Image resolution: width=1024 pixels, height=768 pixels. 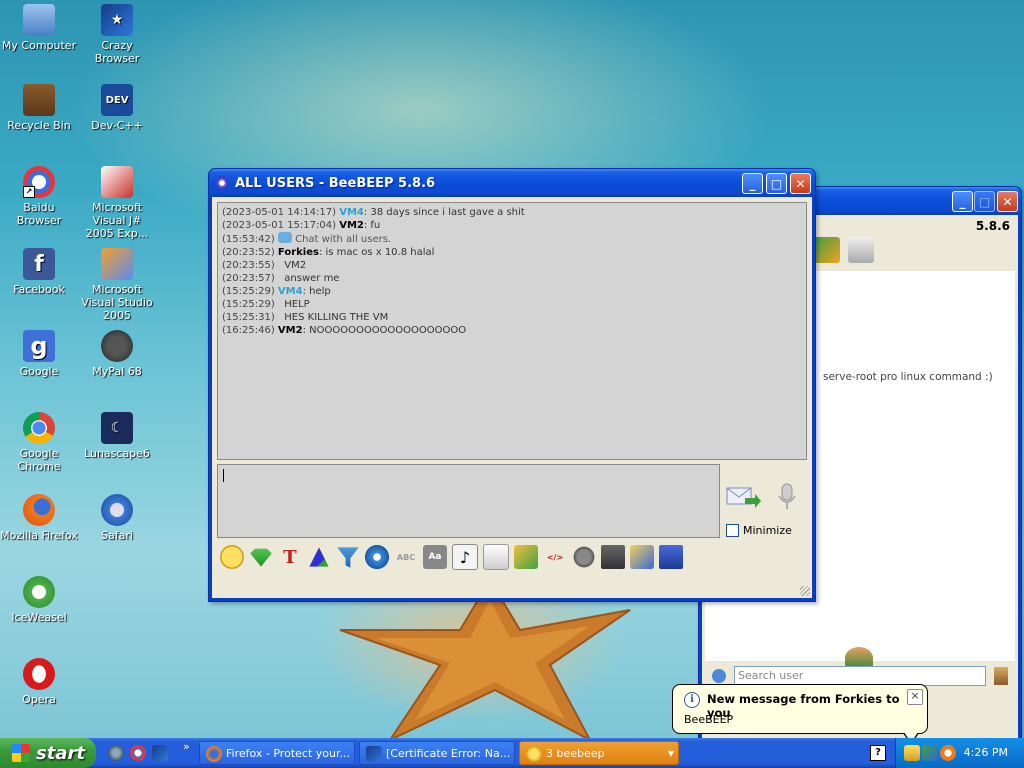 I want to click on task-beebeep-group: 3 beebeep ▼, so click(x=599, y=753).